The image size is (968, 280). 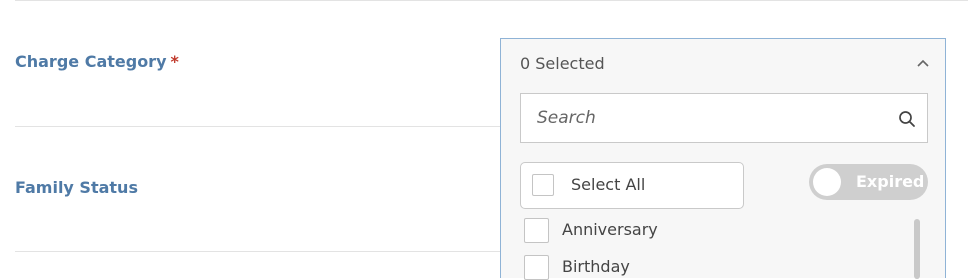 I want to click on select-all-checkbox, so click(x=543, y=185).